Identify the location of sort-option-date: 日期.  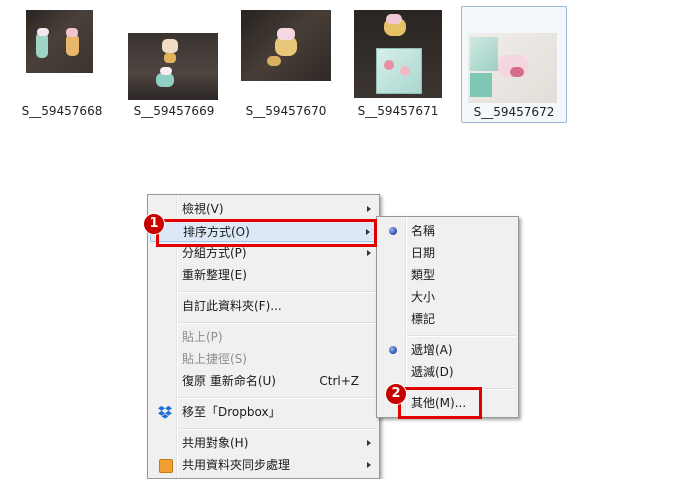
(447, 253).